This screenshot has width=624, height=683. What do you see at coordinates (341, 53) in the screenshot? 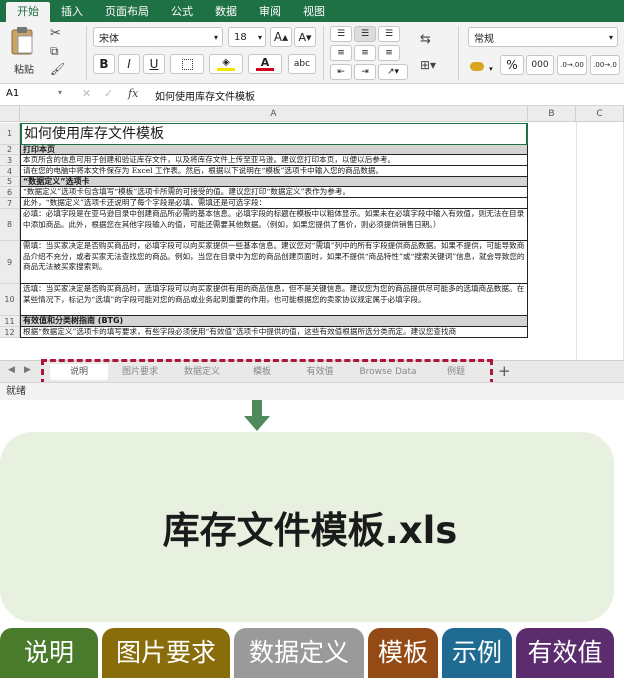
I see `align-left-button: ≡` at bounding box center [341, 53].